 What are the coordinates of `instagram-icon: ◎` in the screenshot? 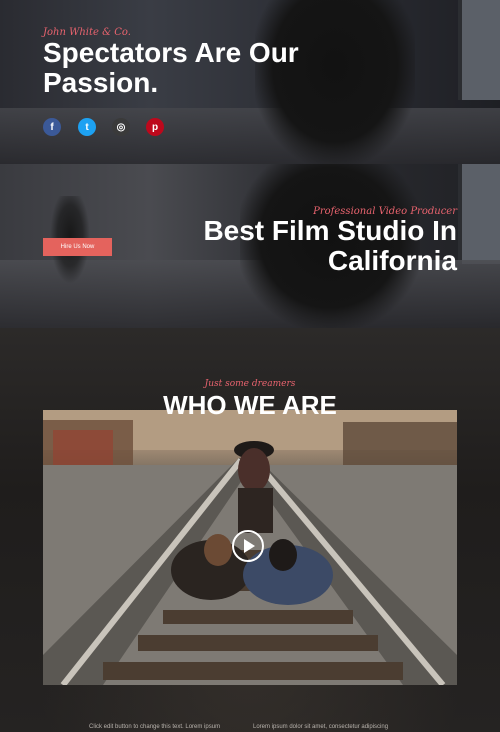 It's located at (121, 127).